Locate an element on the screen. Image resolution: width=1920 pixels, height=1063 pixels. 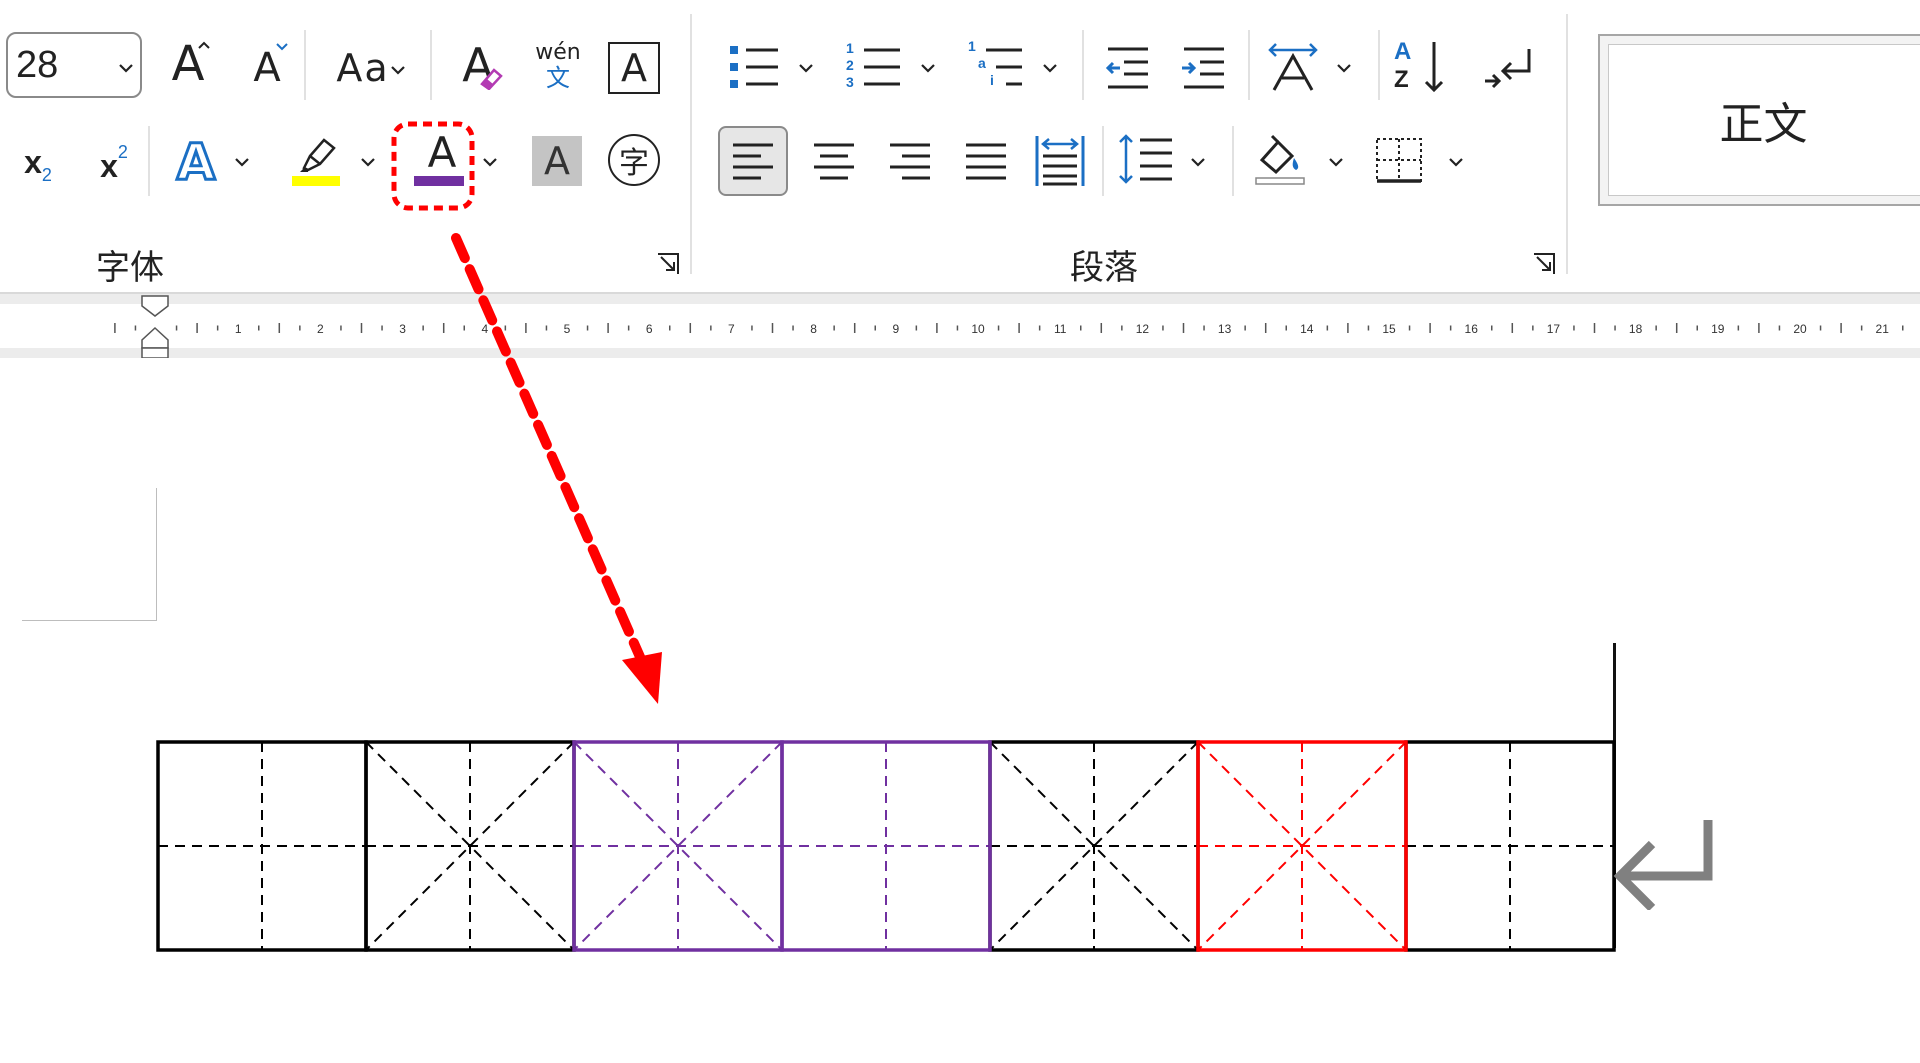
annotation-arrow is located at coordinates (526, 412).